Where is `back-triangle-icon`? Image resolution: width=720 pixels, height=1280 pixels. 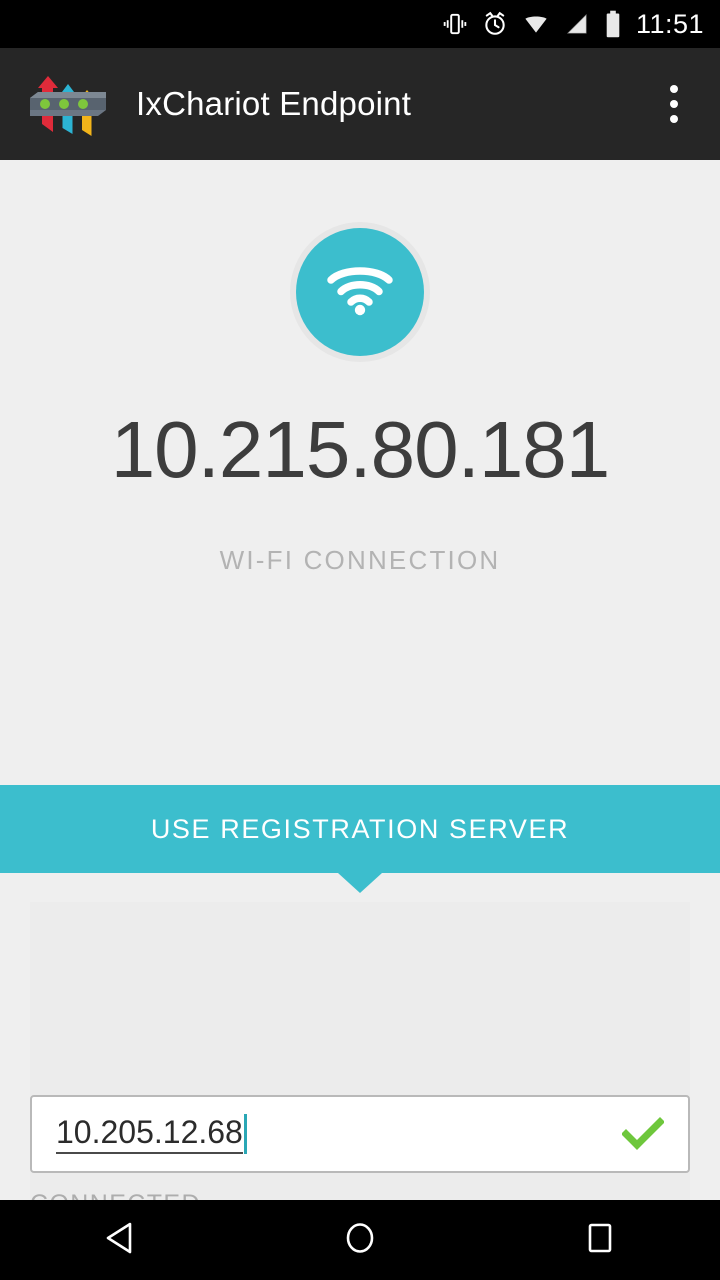 back-triangle-icon is located at coordinates (120, 1240).